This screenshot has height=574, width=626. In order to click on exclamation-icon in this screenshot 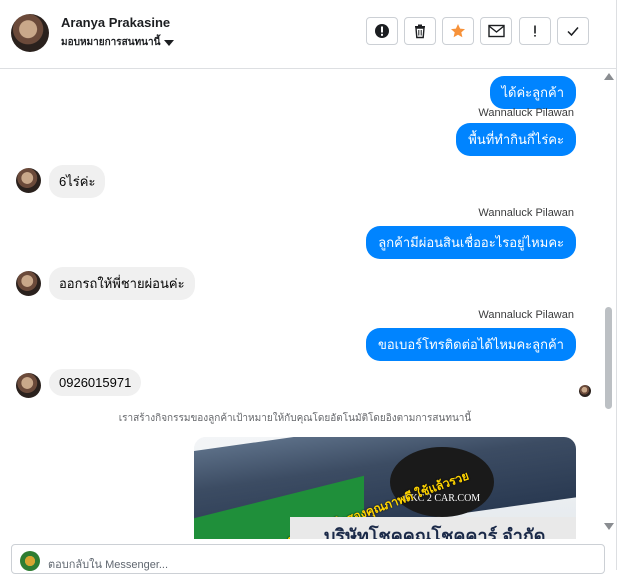, I will do `click(535, 31)`.